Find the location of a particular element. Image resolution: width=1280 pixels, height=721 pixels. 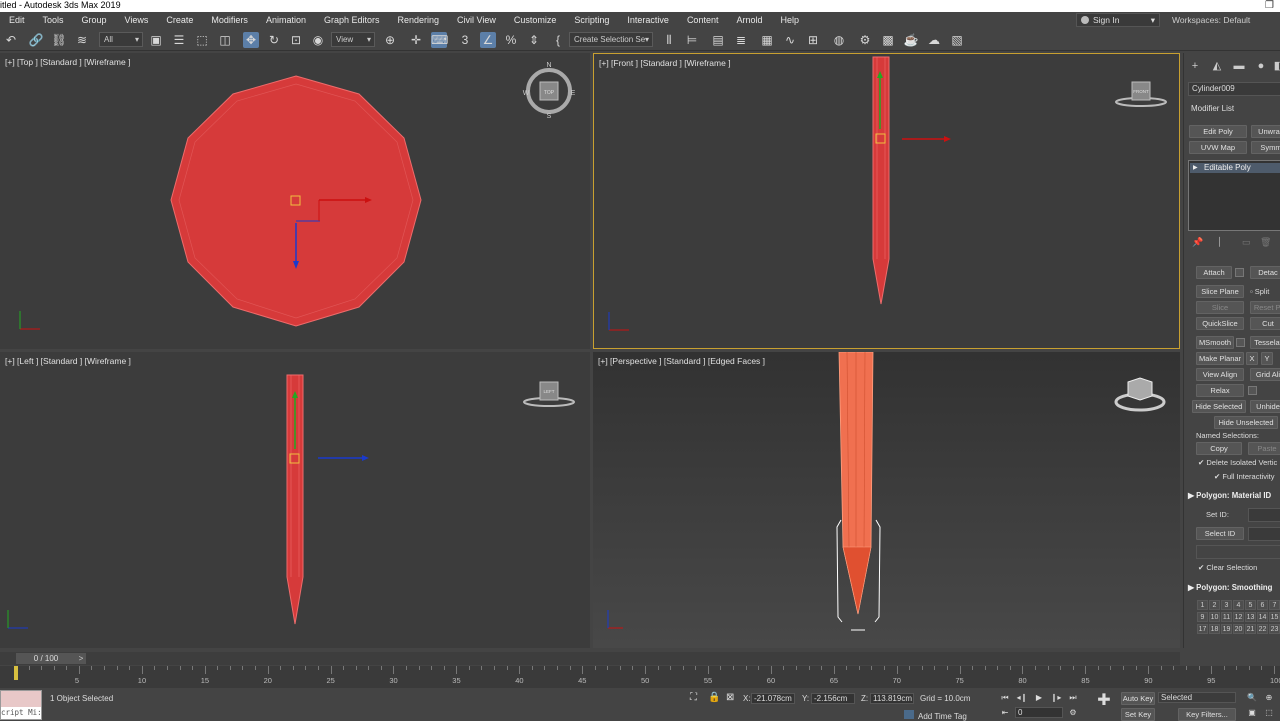

curve-editor-icon: ∿ is located at coordinates (790, 40).